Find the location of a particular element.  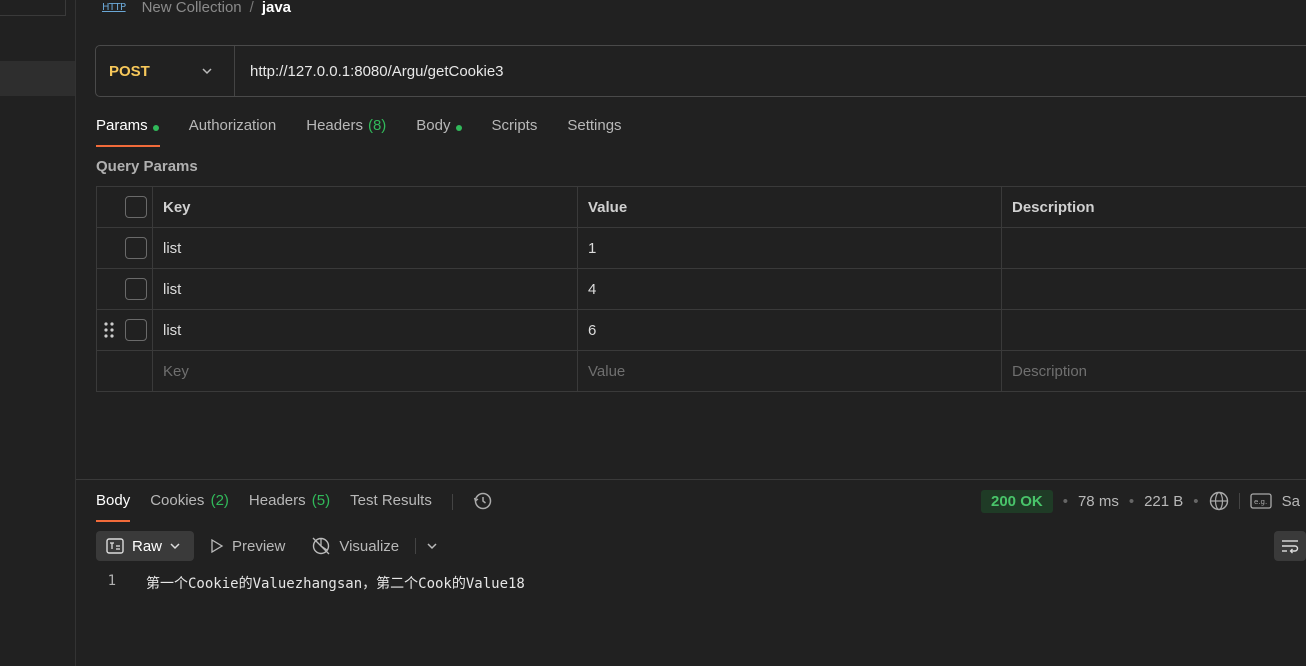

breadcrumb: HTTP New Collection / java is located at coordinates (196, 8).